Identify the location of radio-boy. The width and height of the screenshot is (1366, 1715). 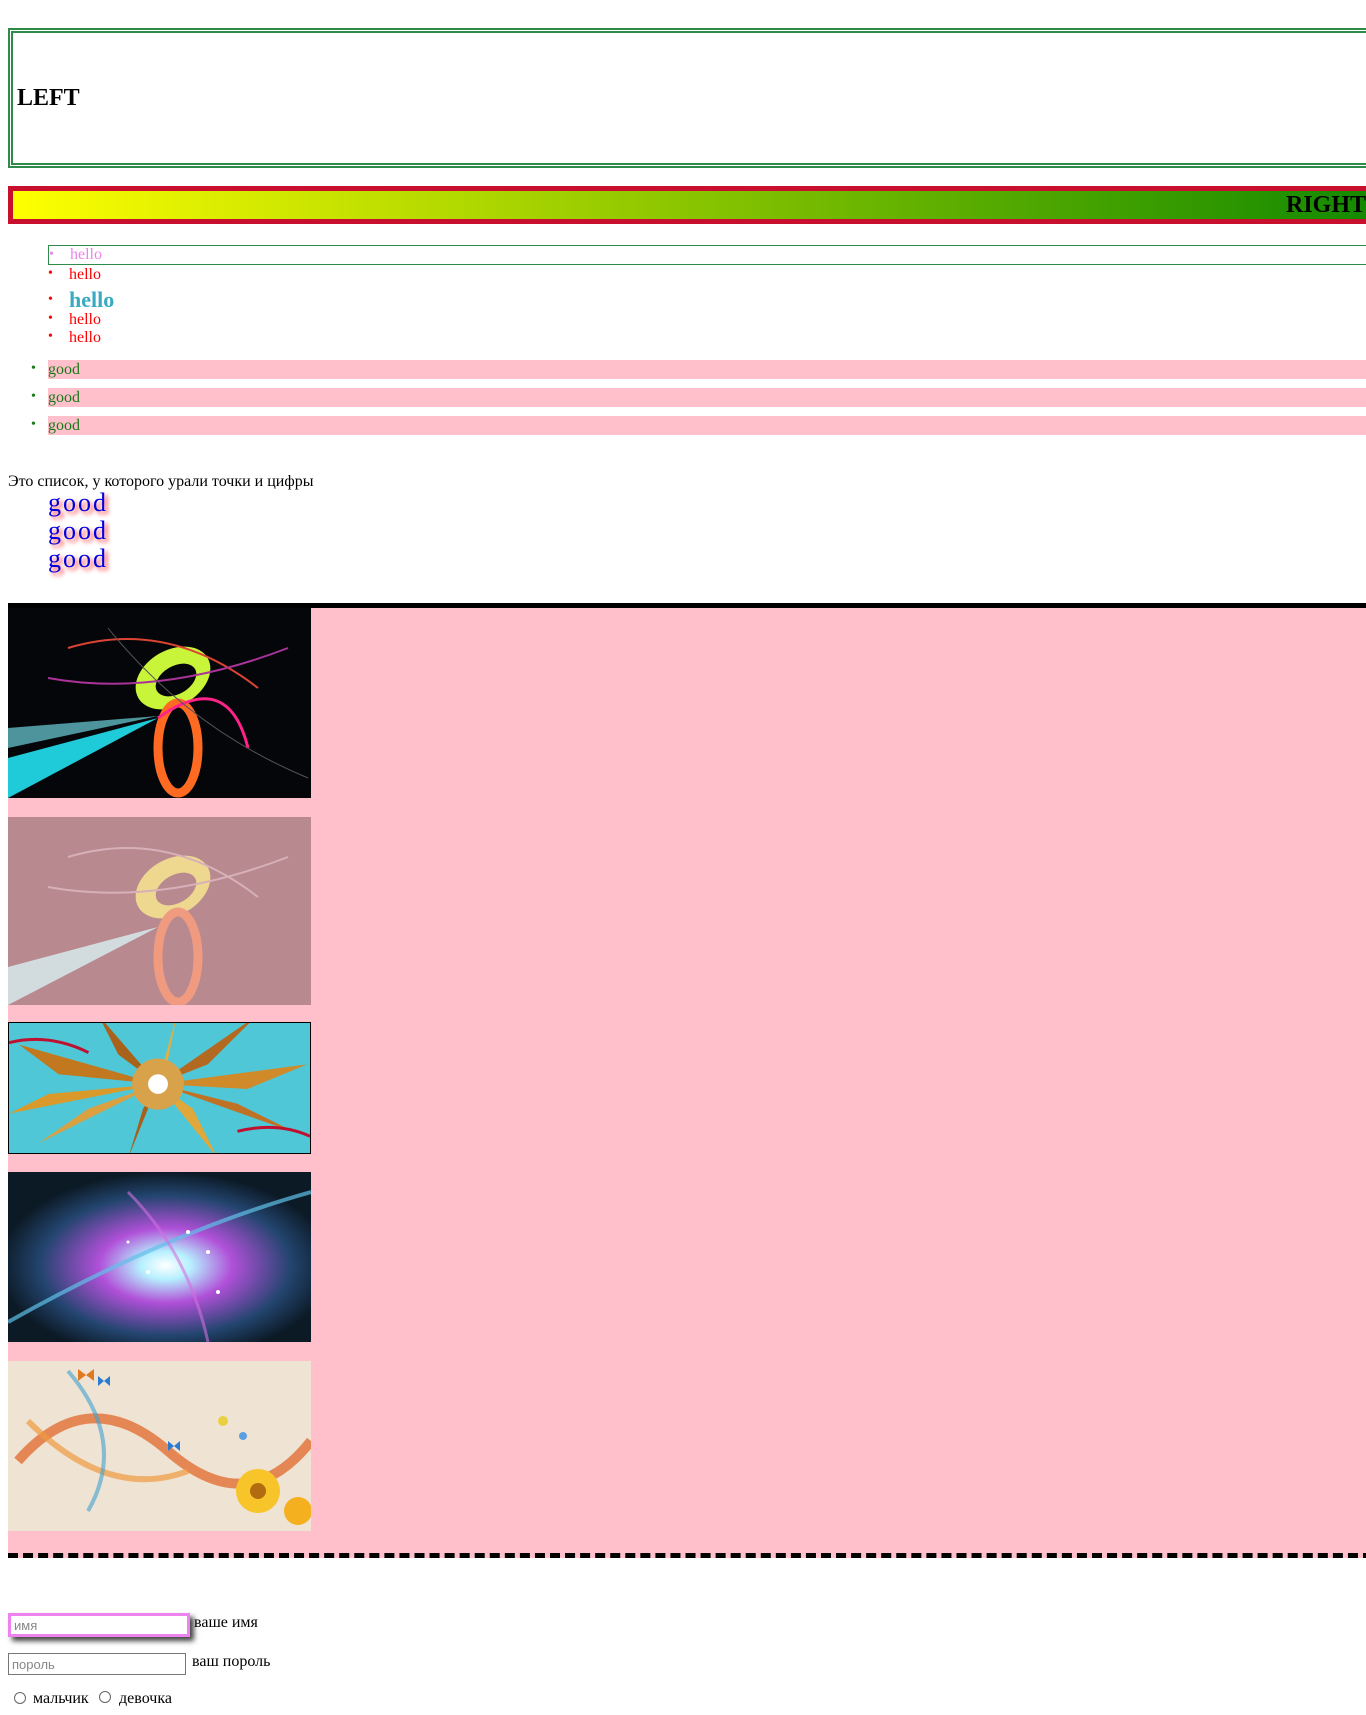
(20, 1698).